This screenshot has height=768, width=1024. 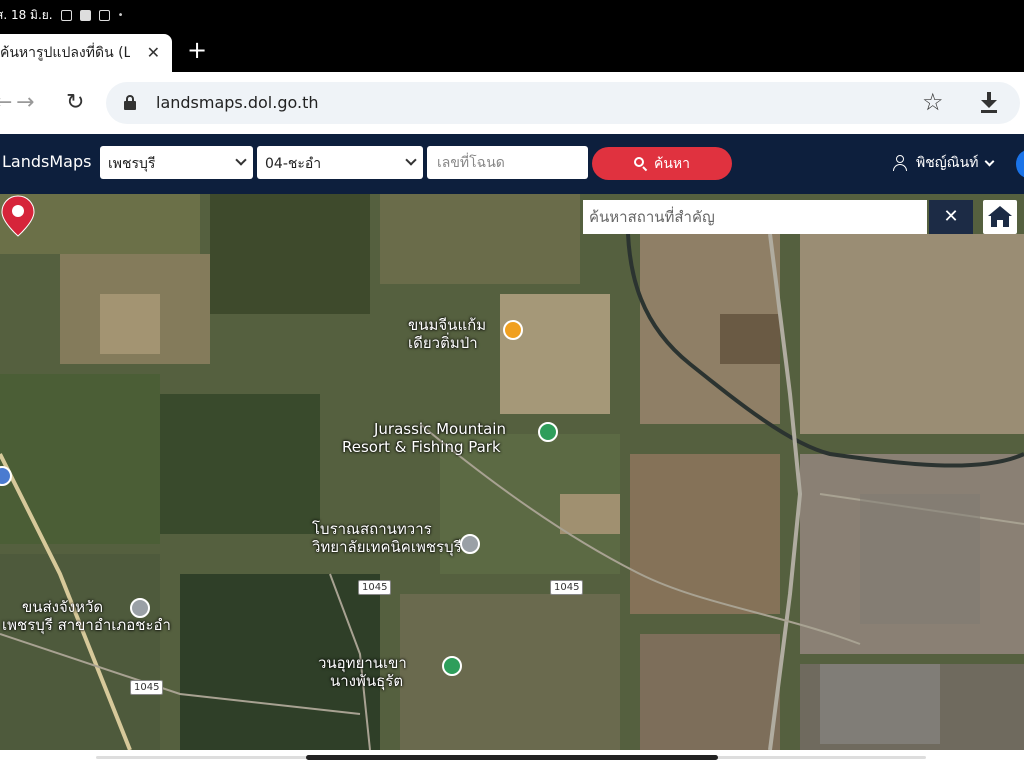 What do you see at coordinates (6, 103) in the screenshot?
I see `back-button: ←` at bounding box center [6, 103].